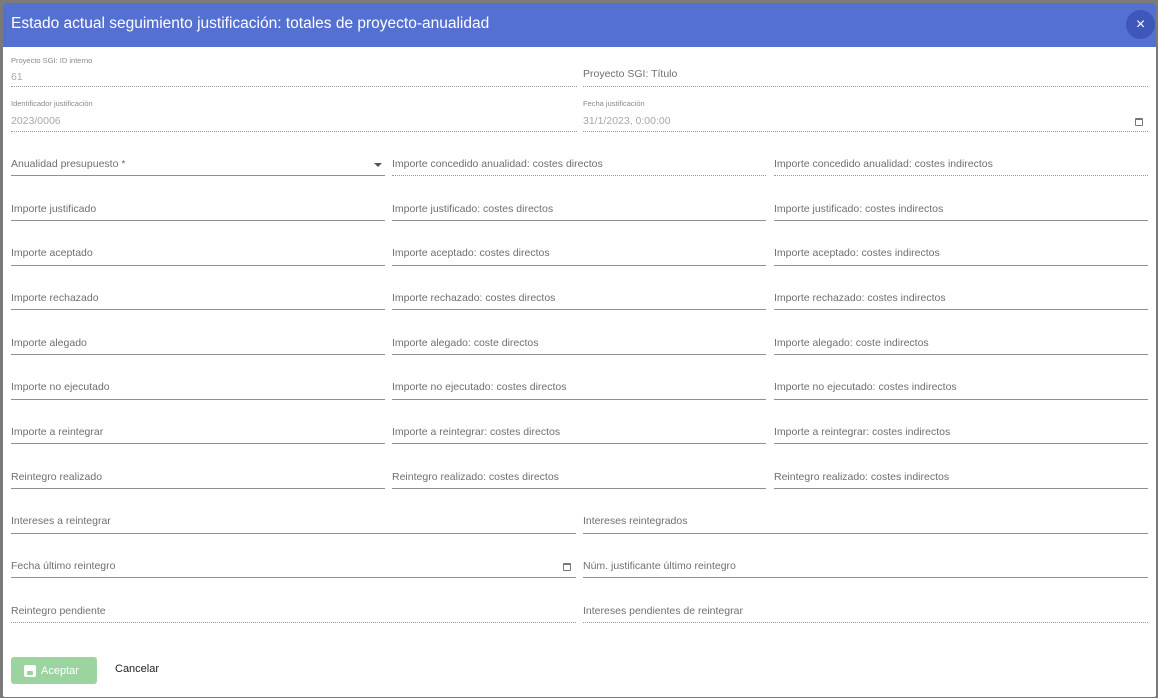 Image resolution: width=1158 pixels, height=698 pixels. What do you see at coordinates (60, 387) in the screenshot?
I see `field-label: Importe no ejecutado` at bounding box center [60, 387].